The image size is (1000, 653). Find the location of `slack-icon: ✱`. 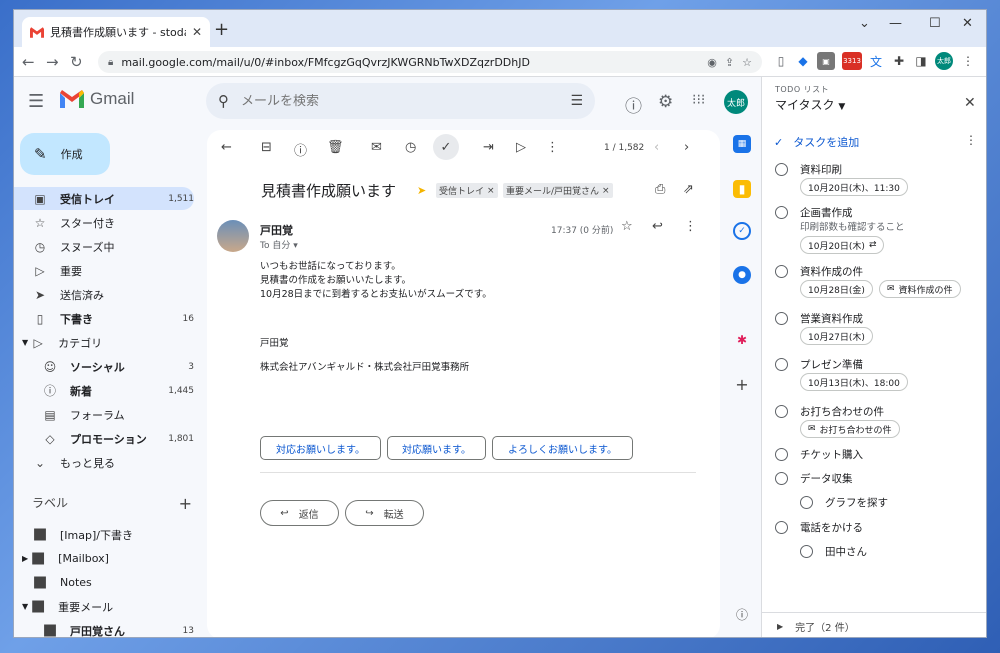

slack-icon: ✱ is located at coordinates (742, 340).